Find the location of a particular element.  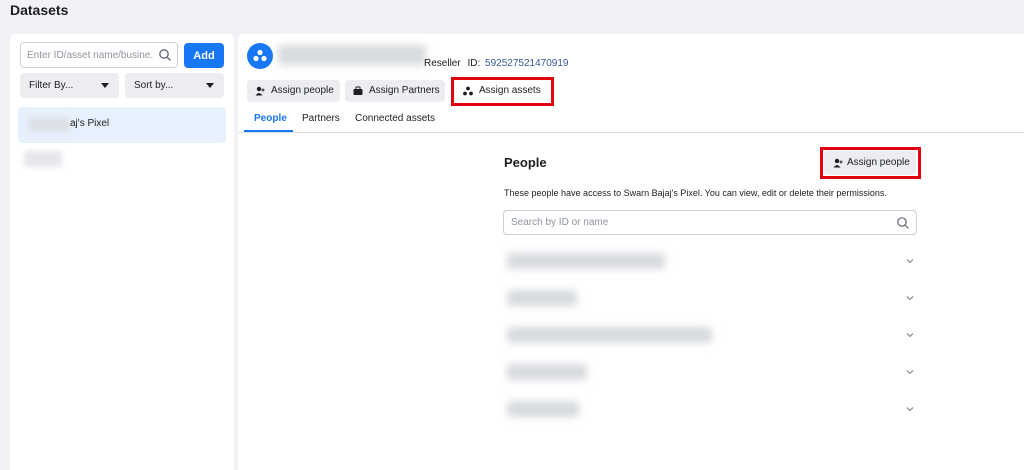

assign-partners-button: Assign Partners is located at coordinates (395, 91).